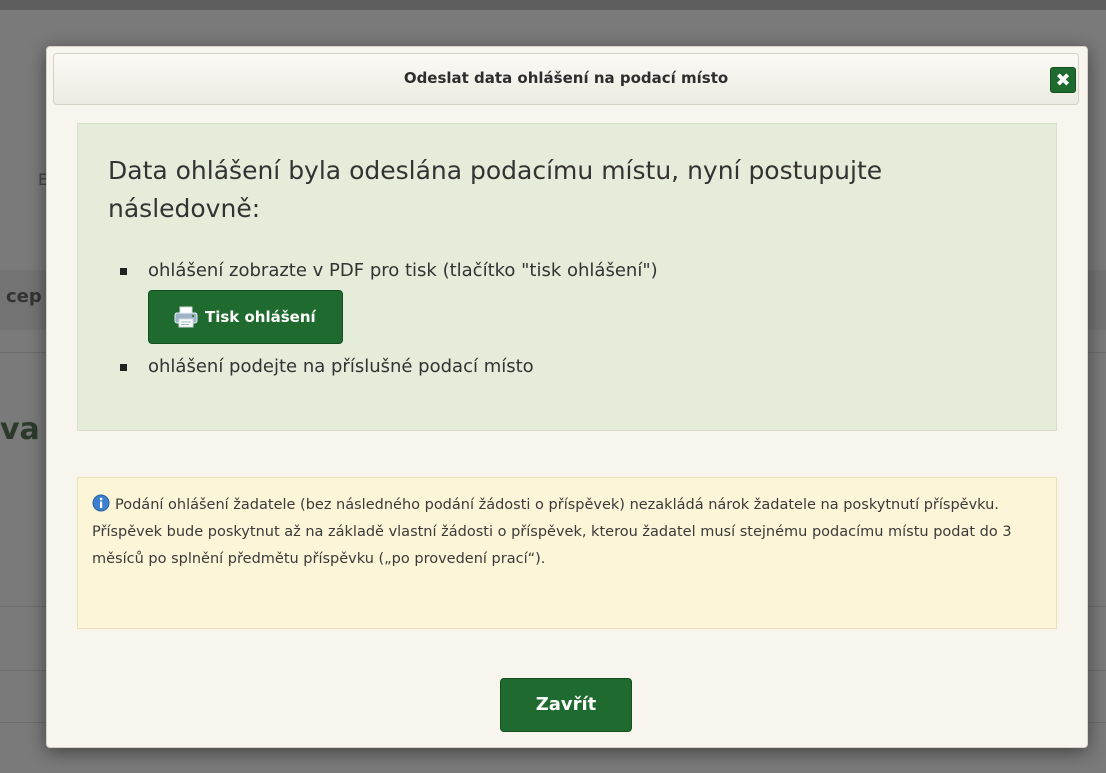  Describe the element at coordinates (186, 317) in the screenshot. I see `printer-icon` at that location.